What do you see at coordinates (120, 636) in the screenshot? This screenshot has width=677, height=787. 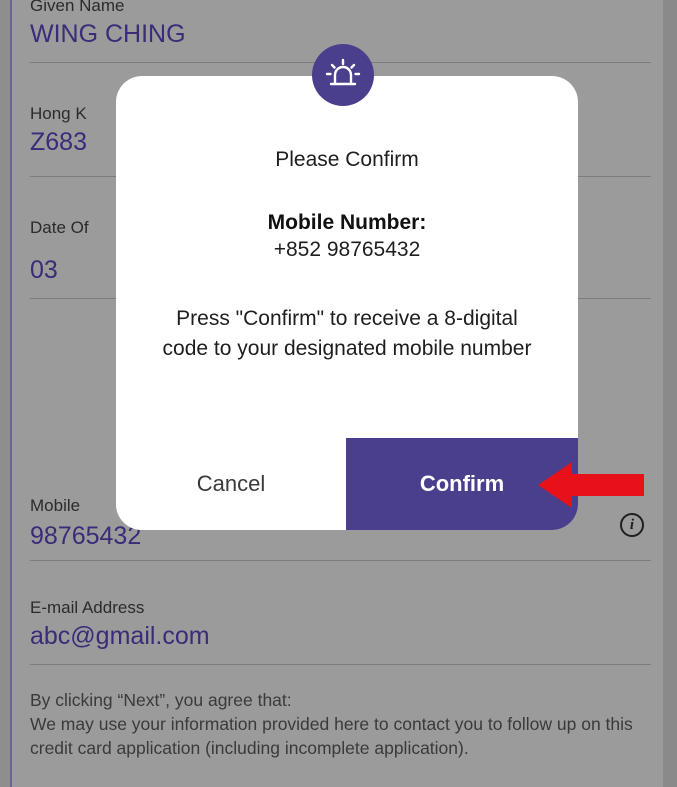 I see `email-value: abc@gmail.com` at bounding box center [120, 636].